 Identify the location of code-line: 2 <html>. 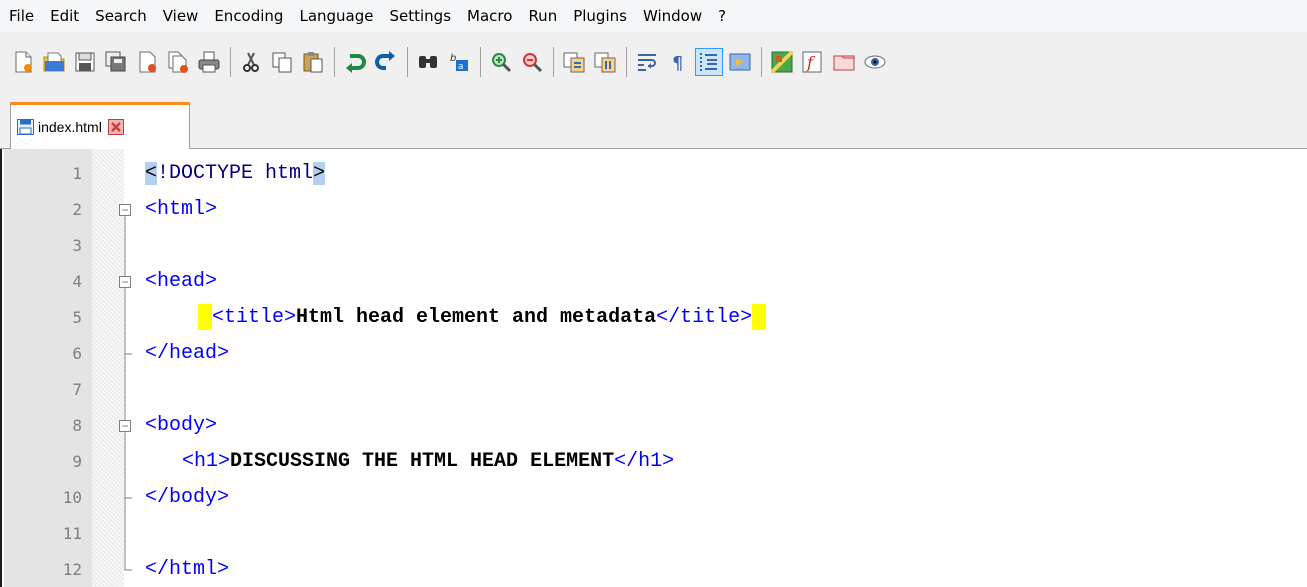
(654, 210).